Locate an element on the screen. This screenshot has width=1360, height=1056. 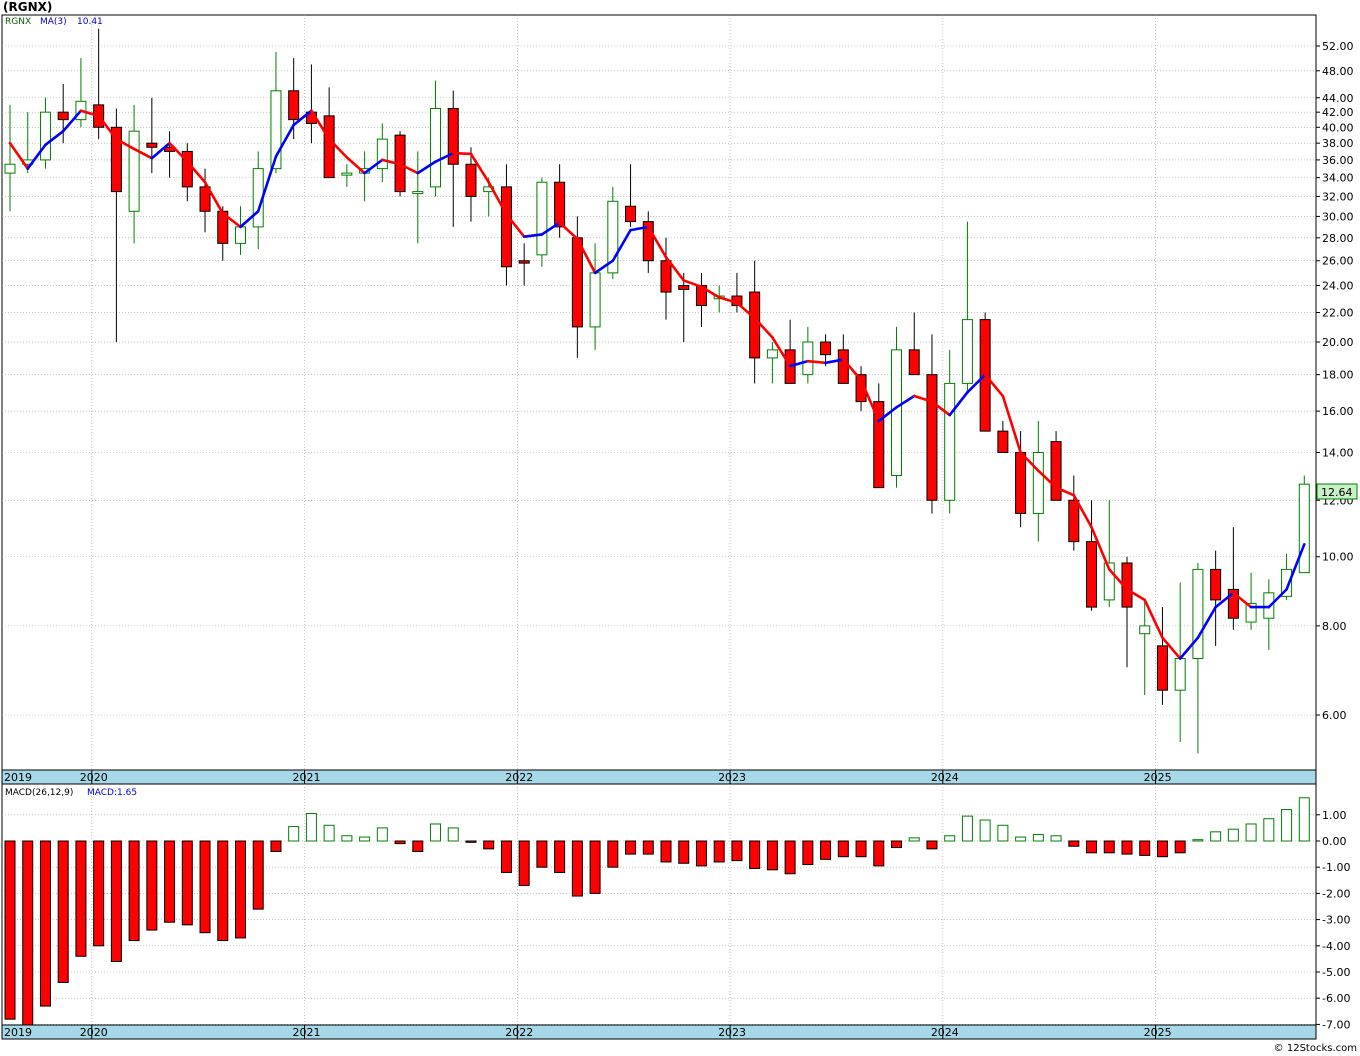
price-tick-label: 32.00 is located at coordinates (1338, 196).